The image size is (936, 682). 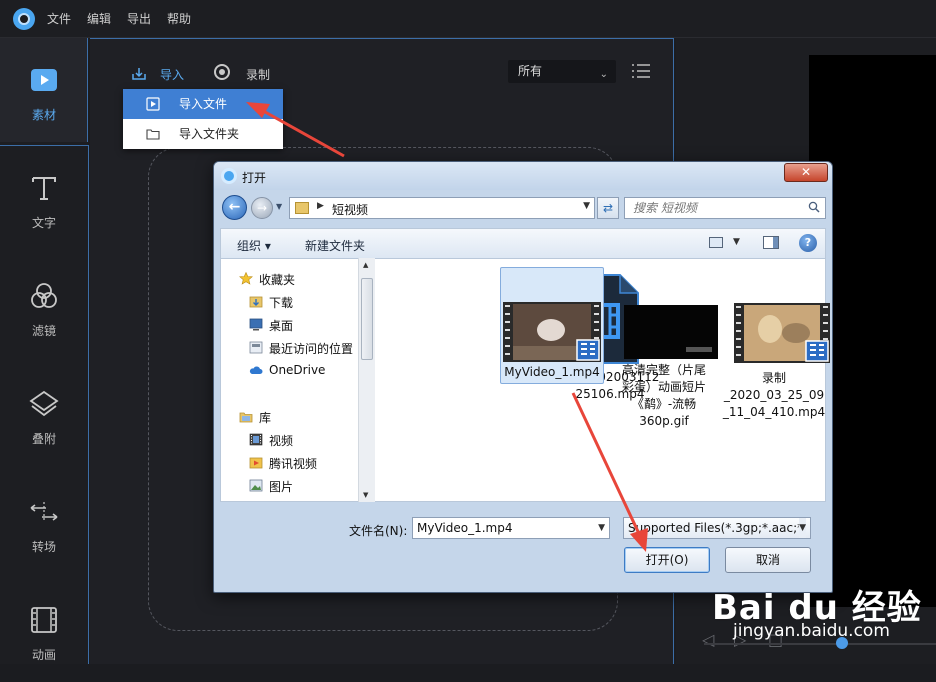 What do you see at coordinates (776, 367) in the screenshot?
I see `file-item: 录制 _2020_03_25_09 _11_04_410.mp4` at bounding box center [776, 367].